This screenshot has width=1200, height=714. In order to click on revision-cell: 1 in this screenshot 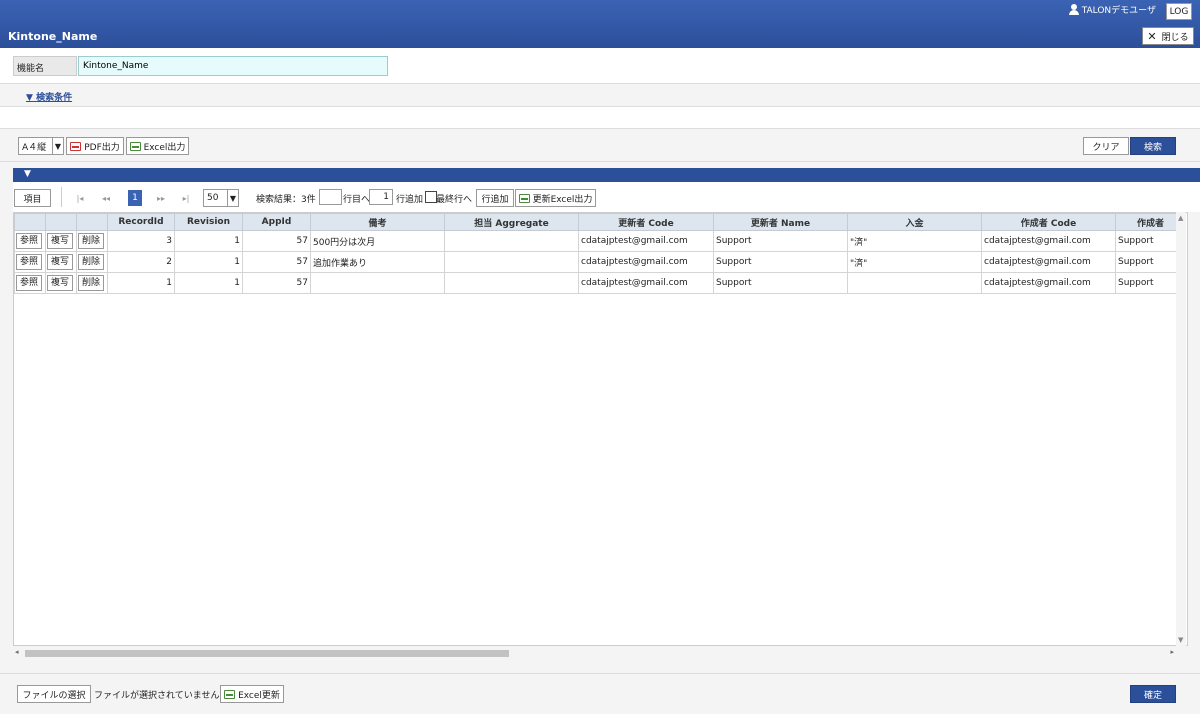, I will do `click(208, 283)`.